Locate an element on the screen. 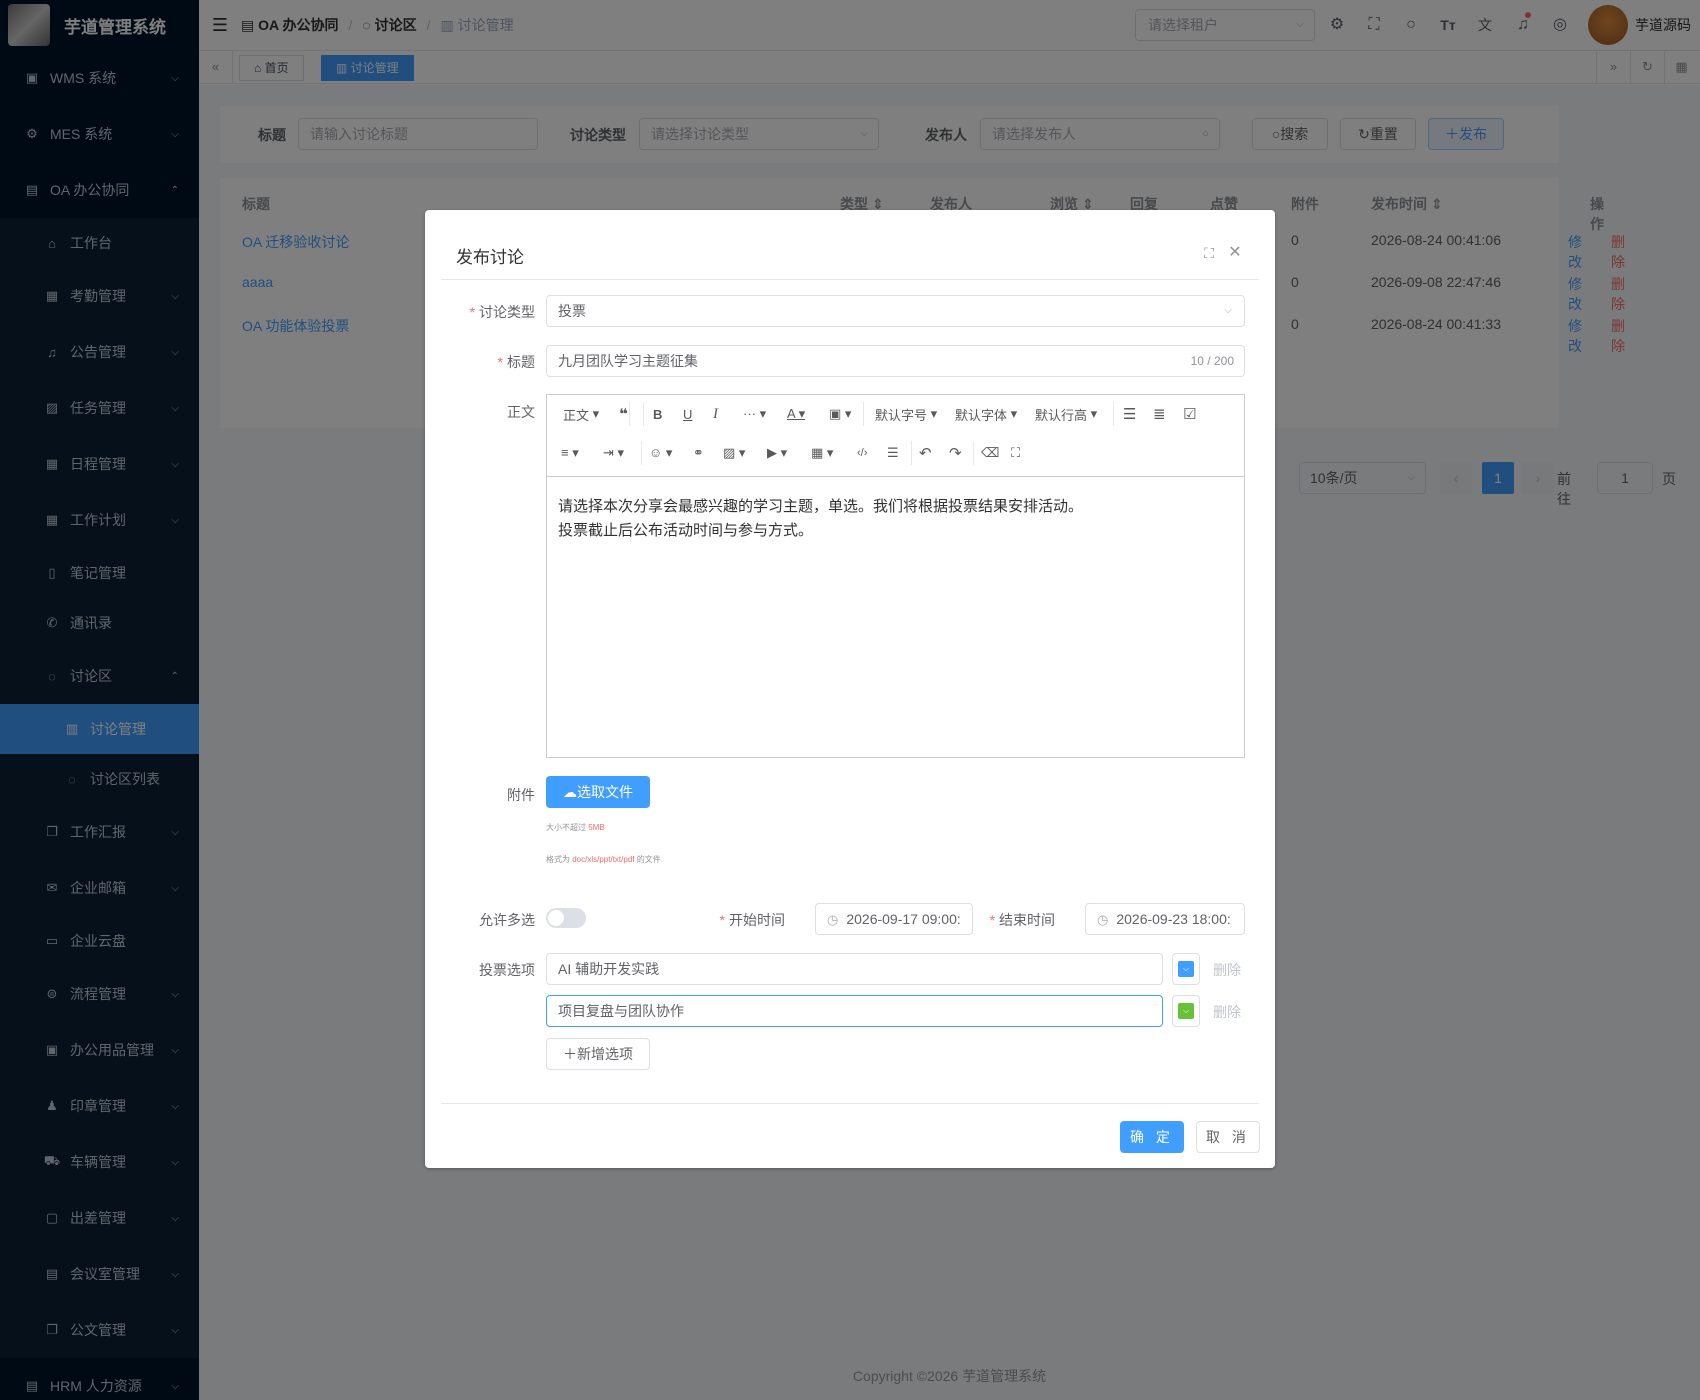 This screenshot has width=1700, height=1400. link-icon: ⚭ is located at coordinates (698, 453).